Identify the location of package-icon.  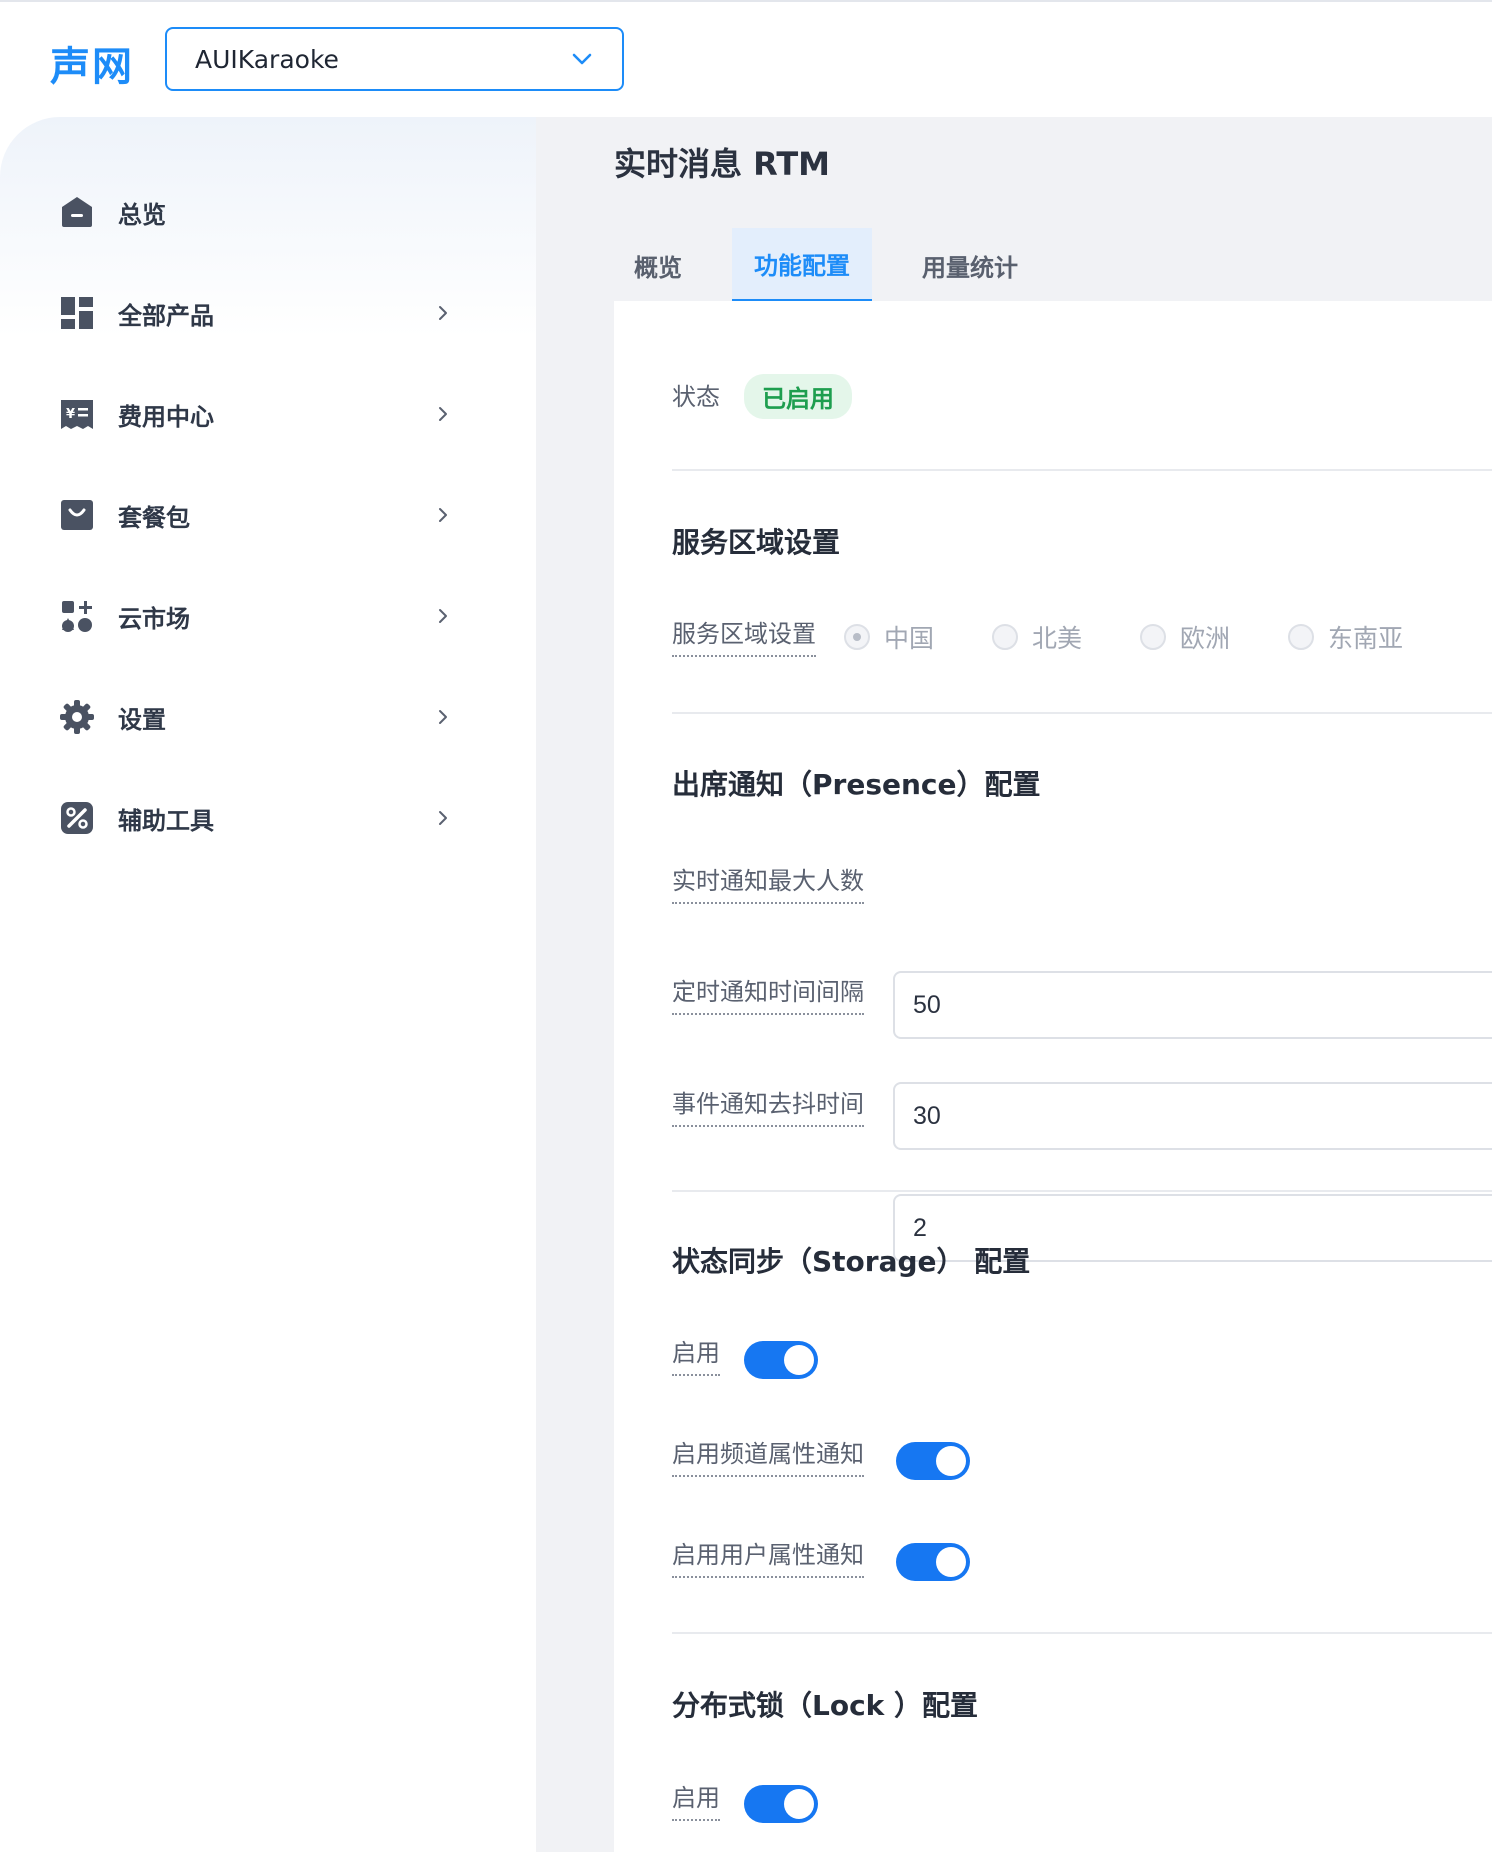
(77, 515).